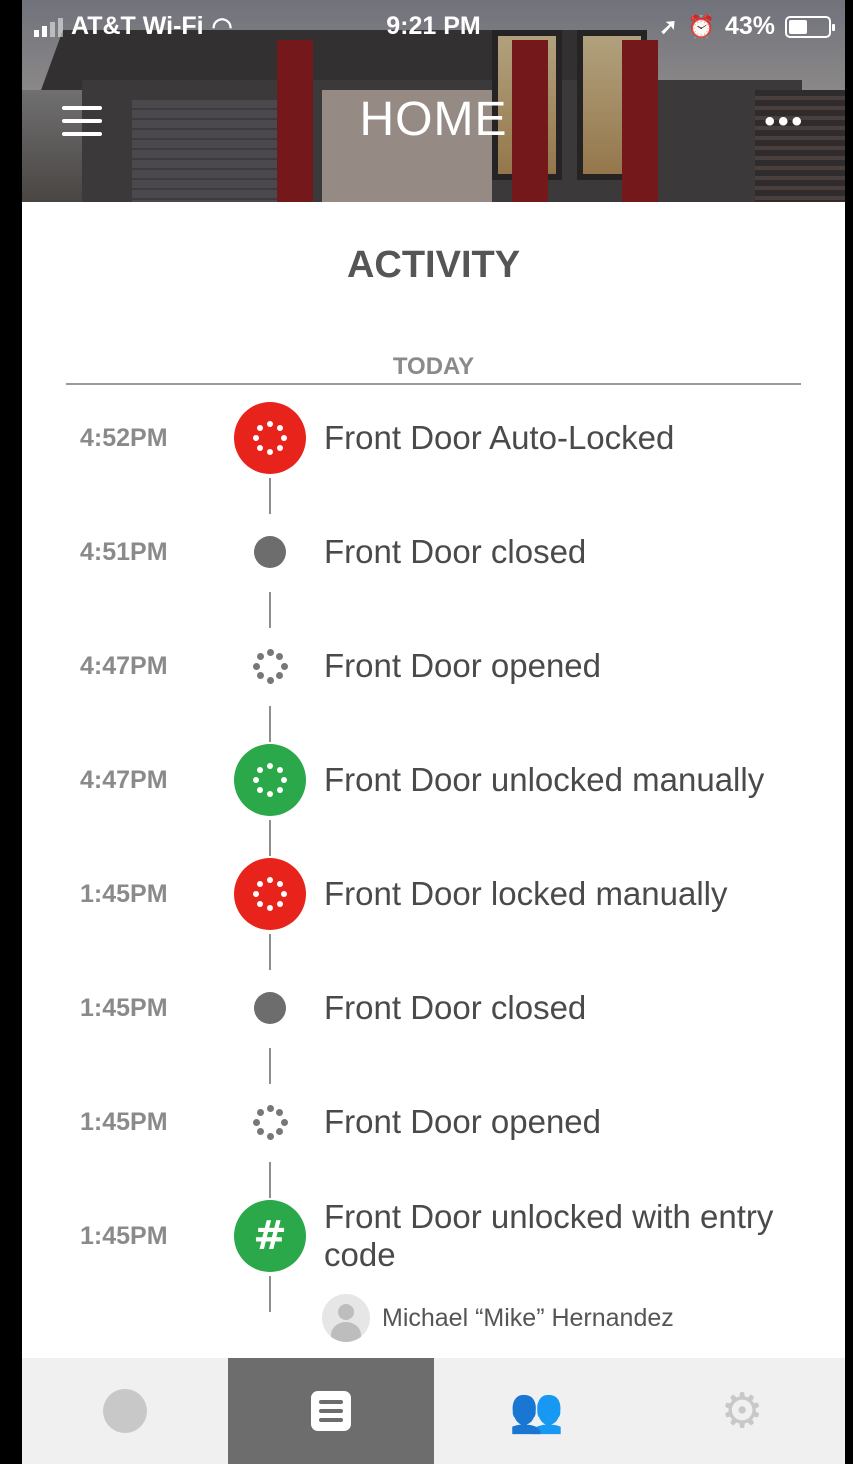  I want to click on activity-row: 4:47PM Front Door opened, so click(433, 666).